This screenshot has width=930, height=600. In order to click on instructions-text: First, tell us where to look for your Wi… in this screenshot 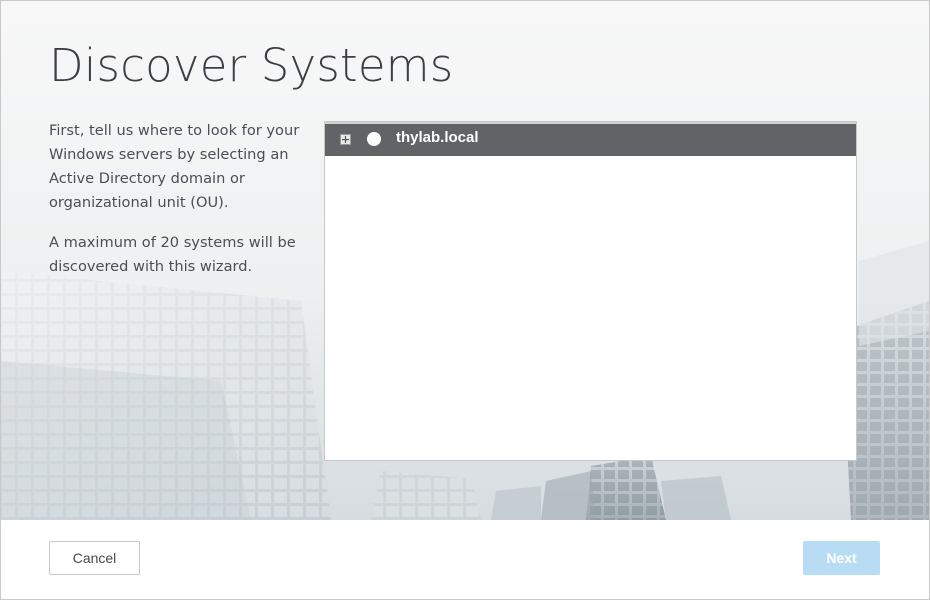, I will do `click(174, 166)`.